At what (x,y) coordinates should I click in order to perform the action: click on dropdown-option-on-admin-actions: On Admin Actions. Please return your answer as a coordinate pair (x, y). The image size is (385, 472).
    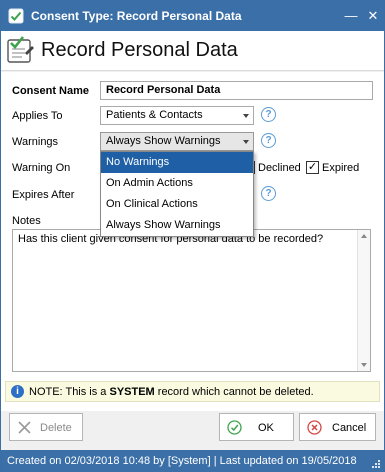
    Looking at the image, I should click on (177, 183).